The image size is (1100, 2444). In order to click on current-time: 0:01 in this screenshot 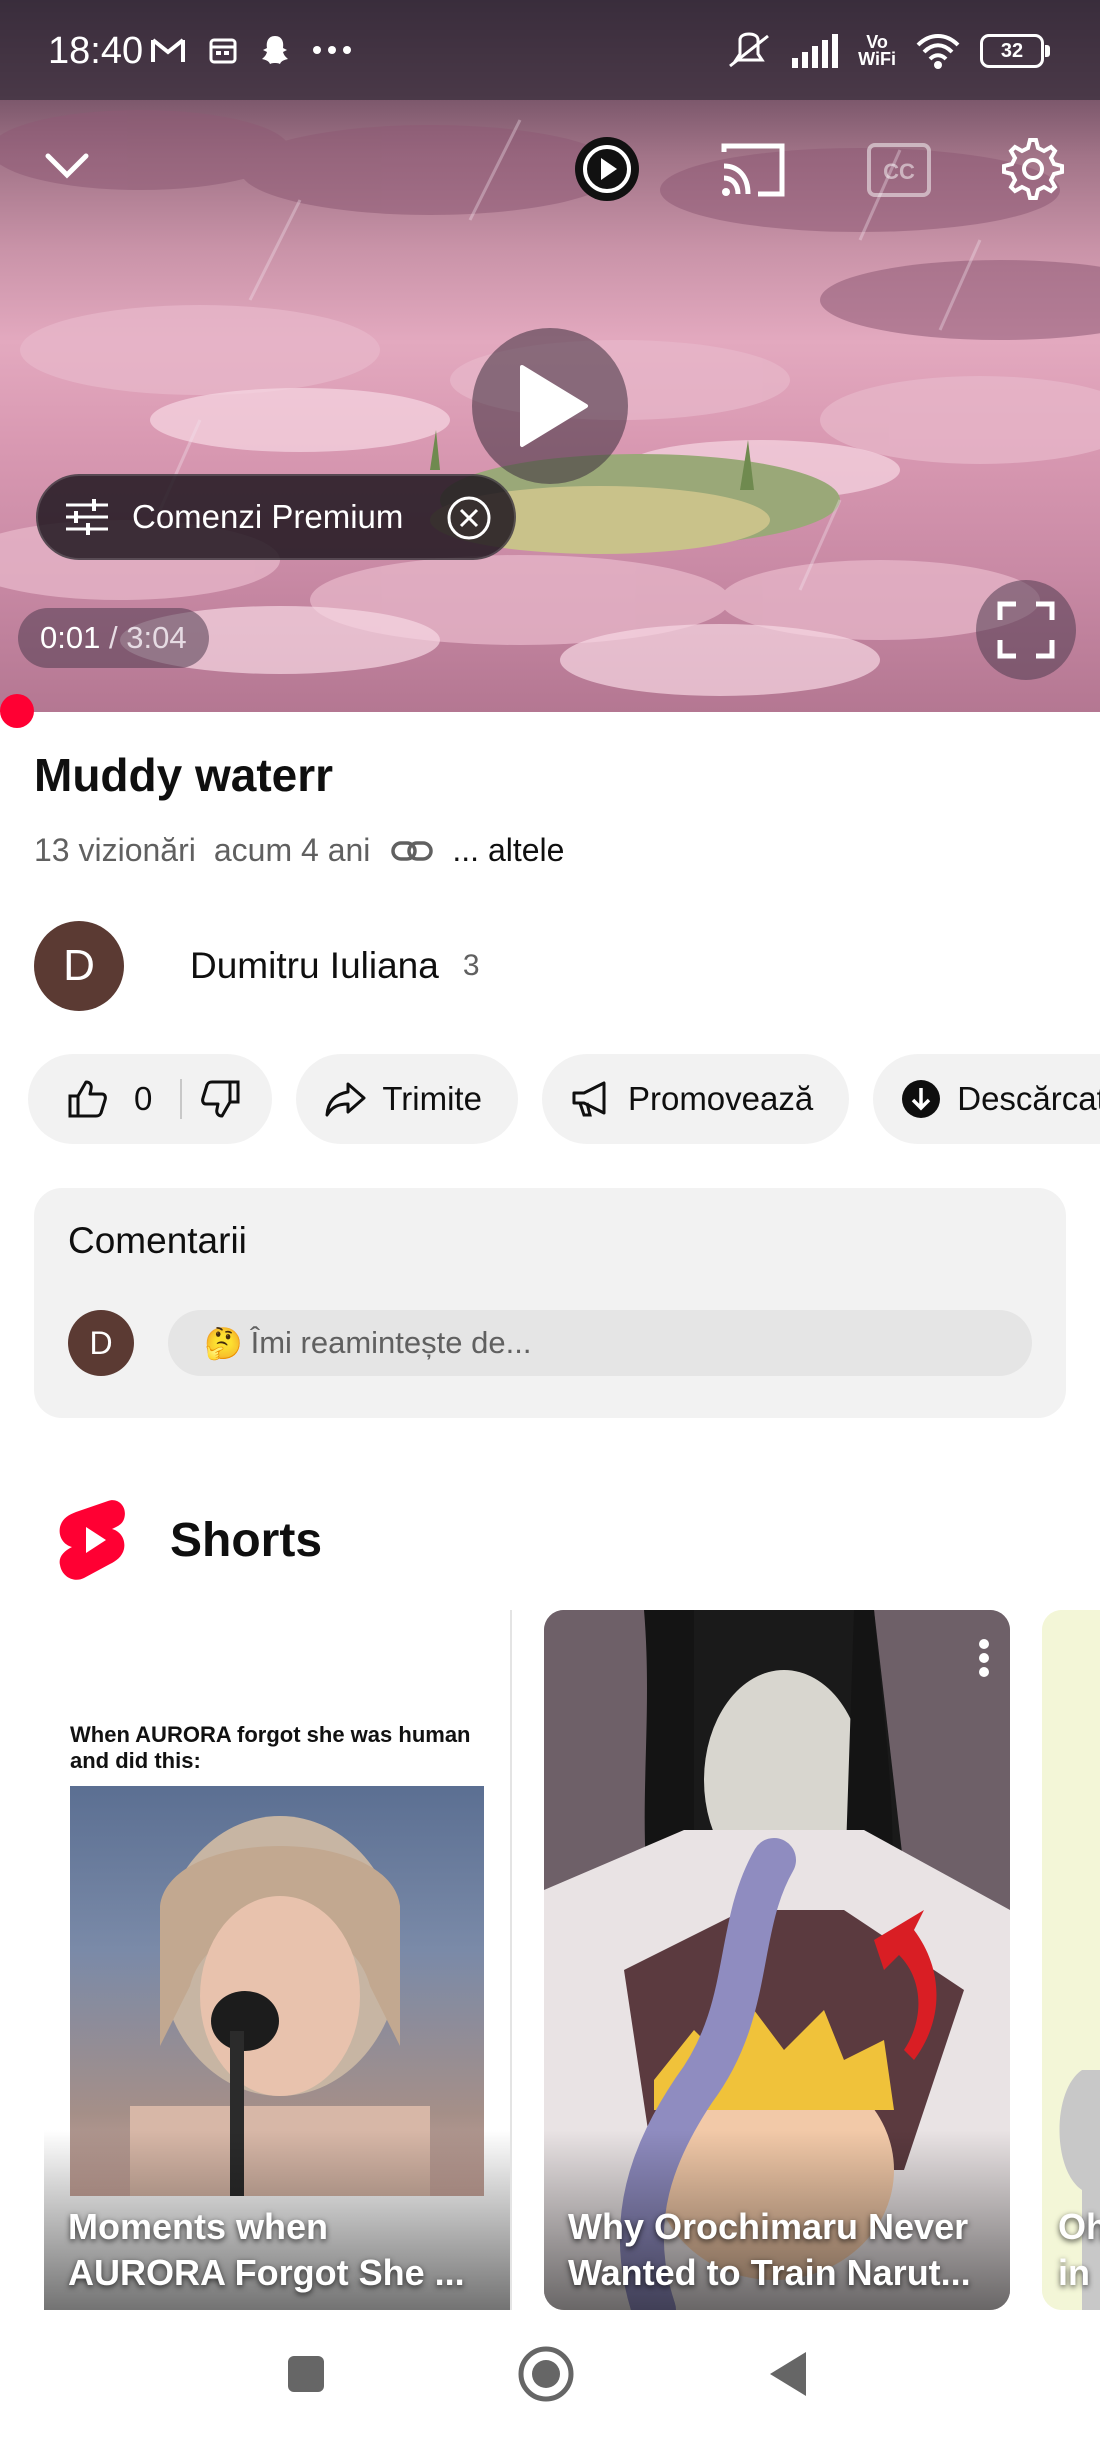, I will do `click(70, 637)`.